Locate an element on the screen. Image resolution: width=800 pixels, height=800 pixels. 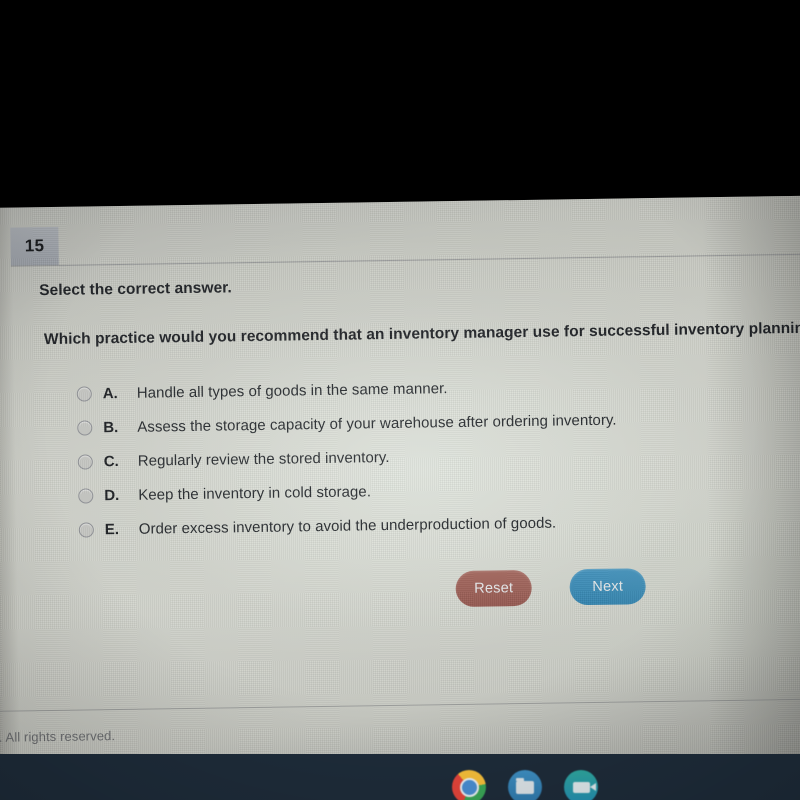
option-letter-c: C. is located at coordinates (111, 461).